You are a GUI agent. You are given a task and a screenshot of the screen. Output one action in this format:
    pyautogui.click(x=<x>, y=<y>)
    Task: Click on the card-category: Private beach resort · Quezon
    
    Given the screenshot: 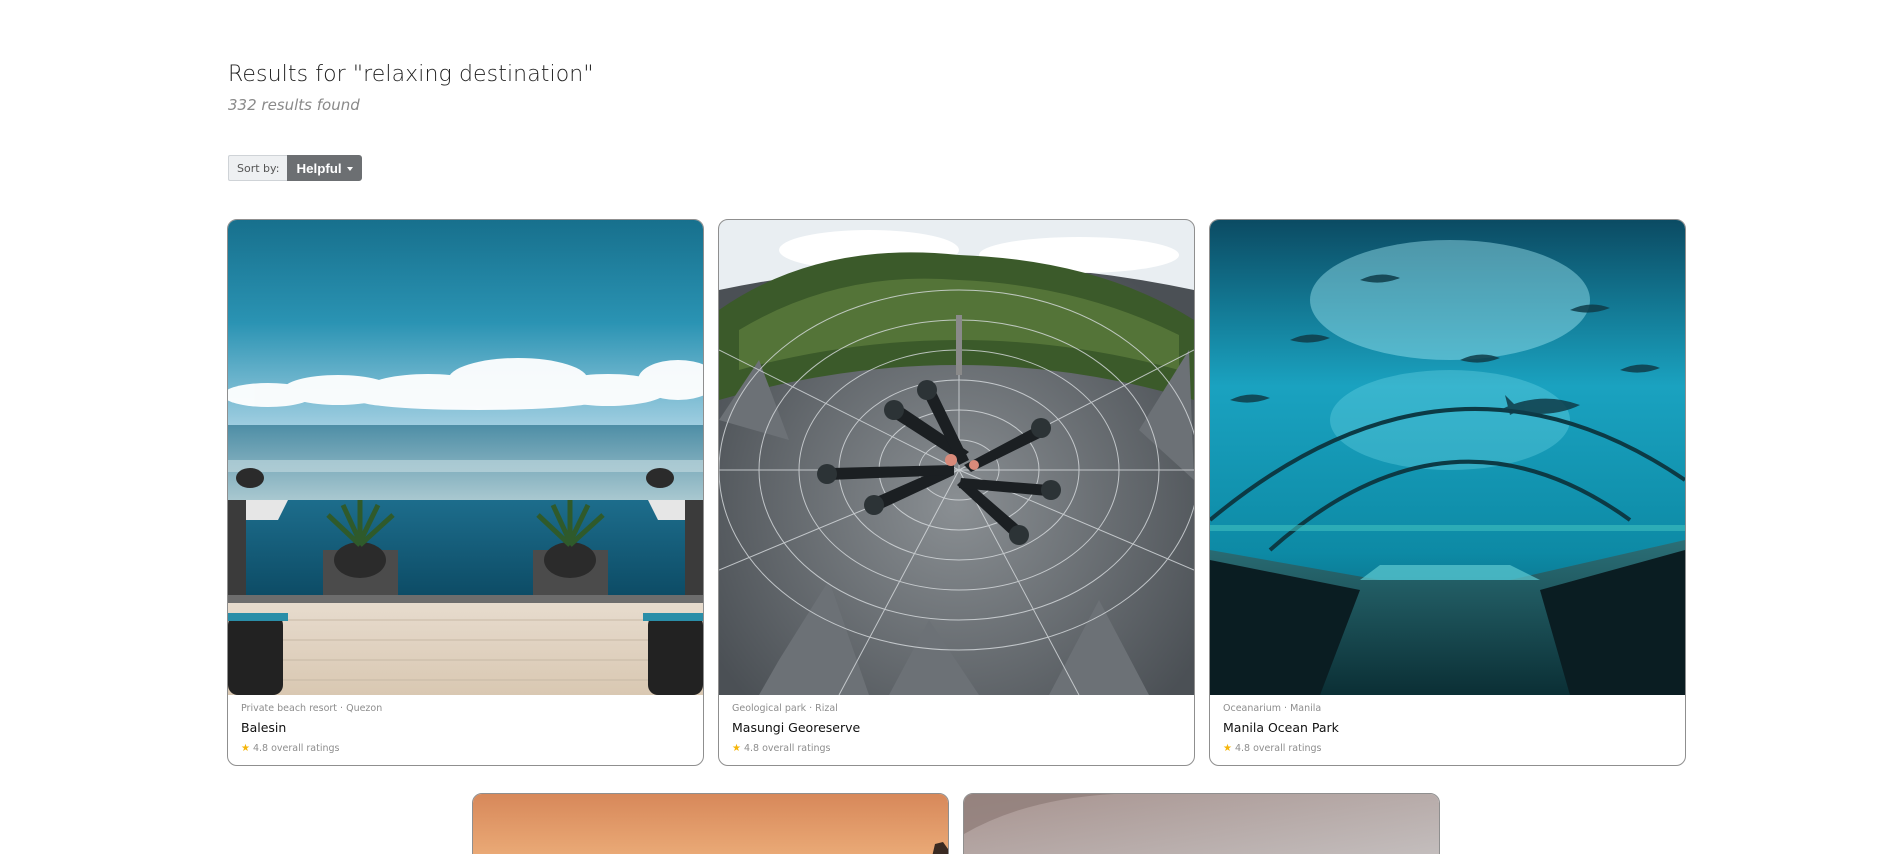 What is the action you would take?
    pyautogui.click(x=312, y=708)
    